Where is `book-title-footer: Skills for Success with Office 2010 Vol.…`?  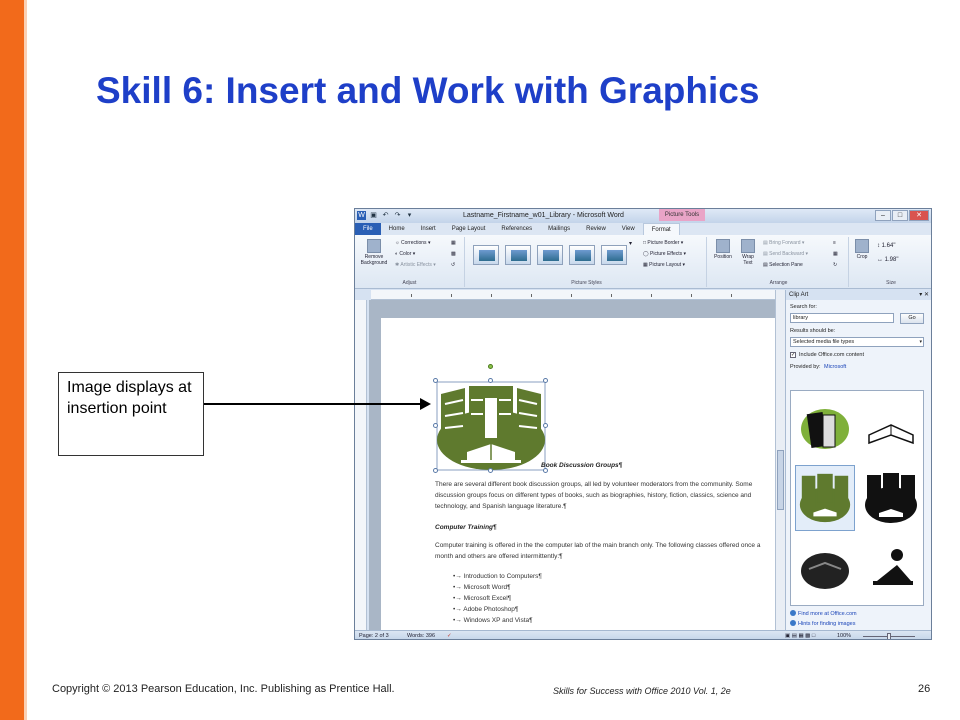
book-title-footer: Skills for Success with Office 2010 Vol.… is located at coordinates (642, 691).